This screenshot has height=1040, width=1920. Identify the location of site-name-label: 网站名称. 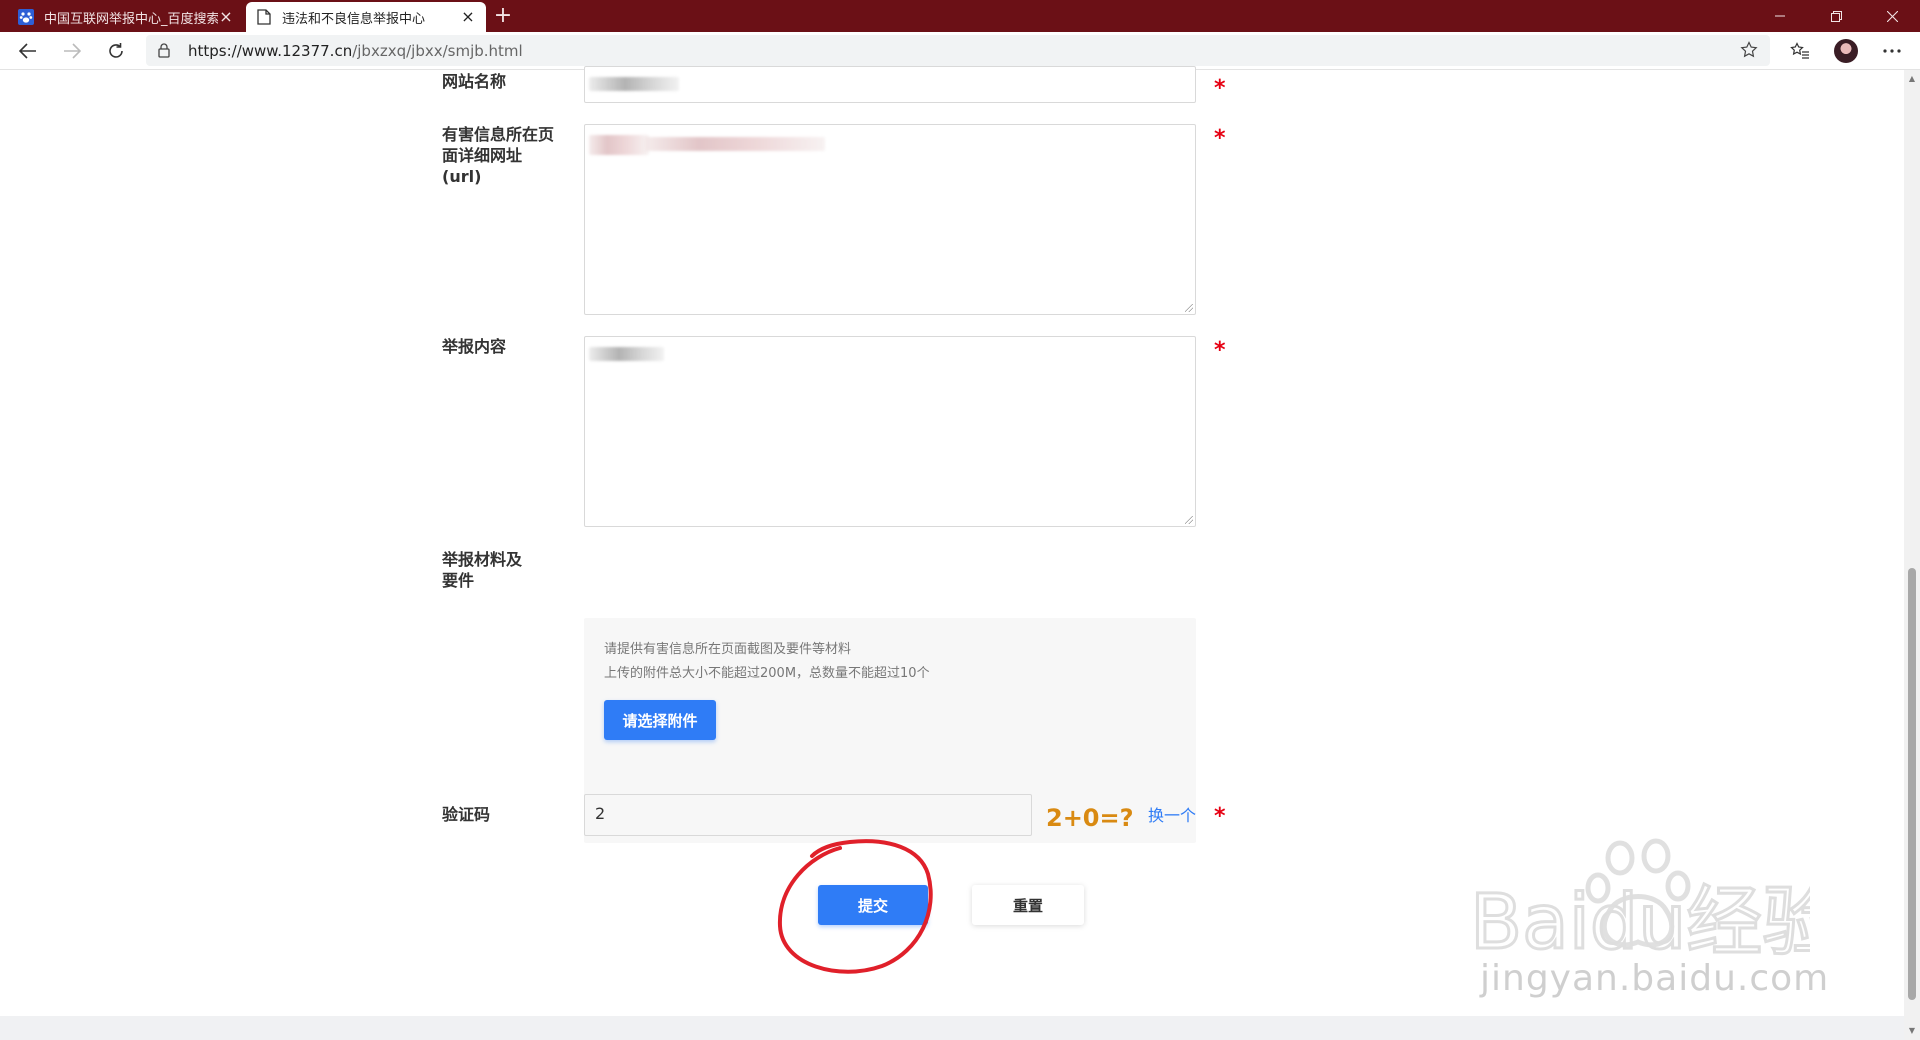
(474, 81).